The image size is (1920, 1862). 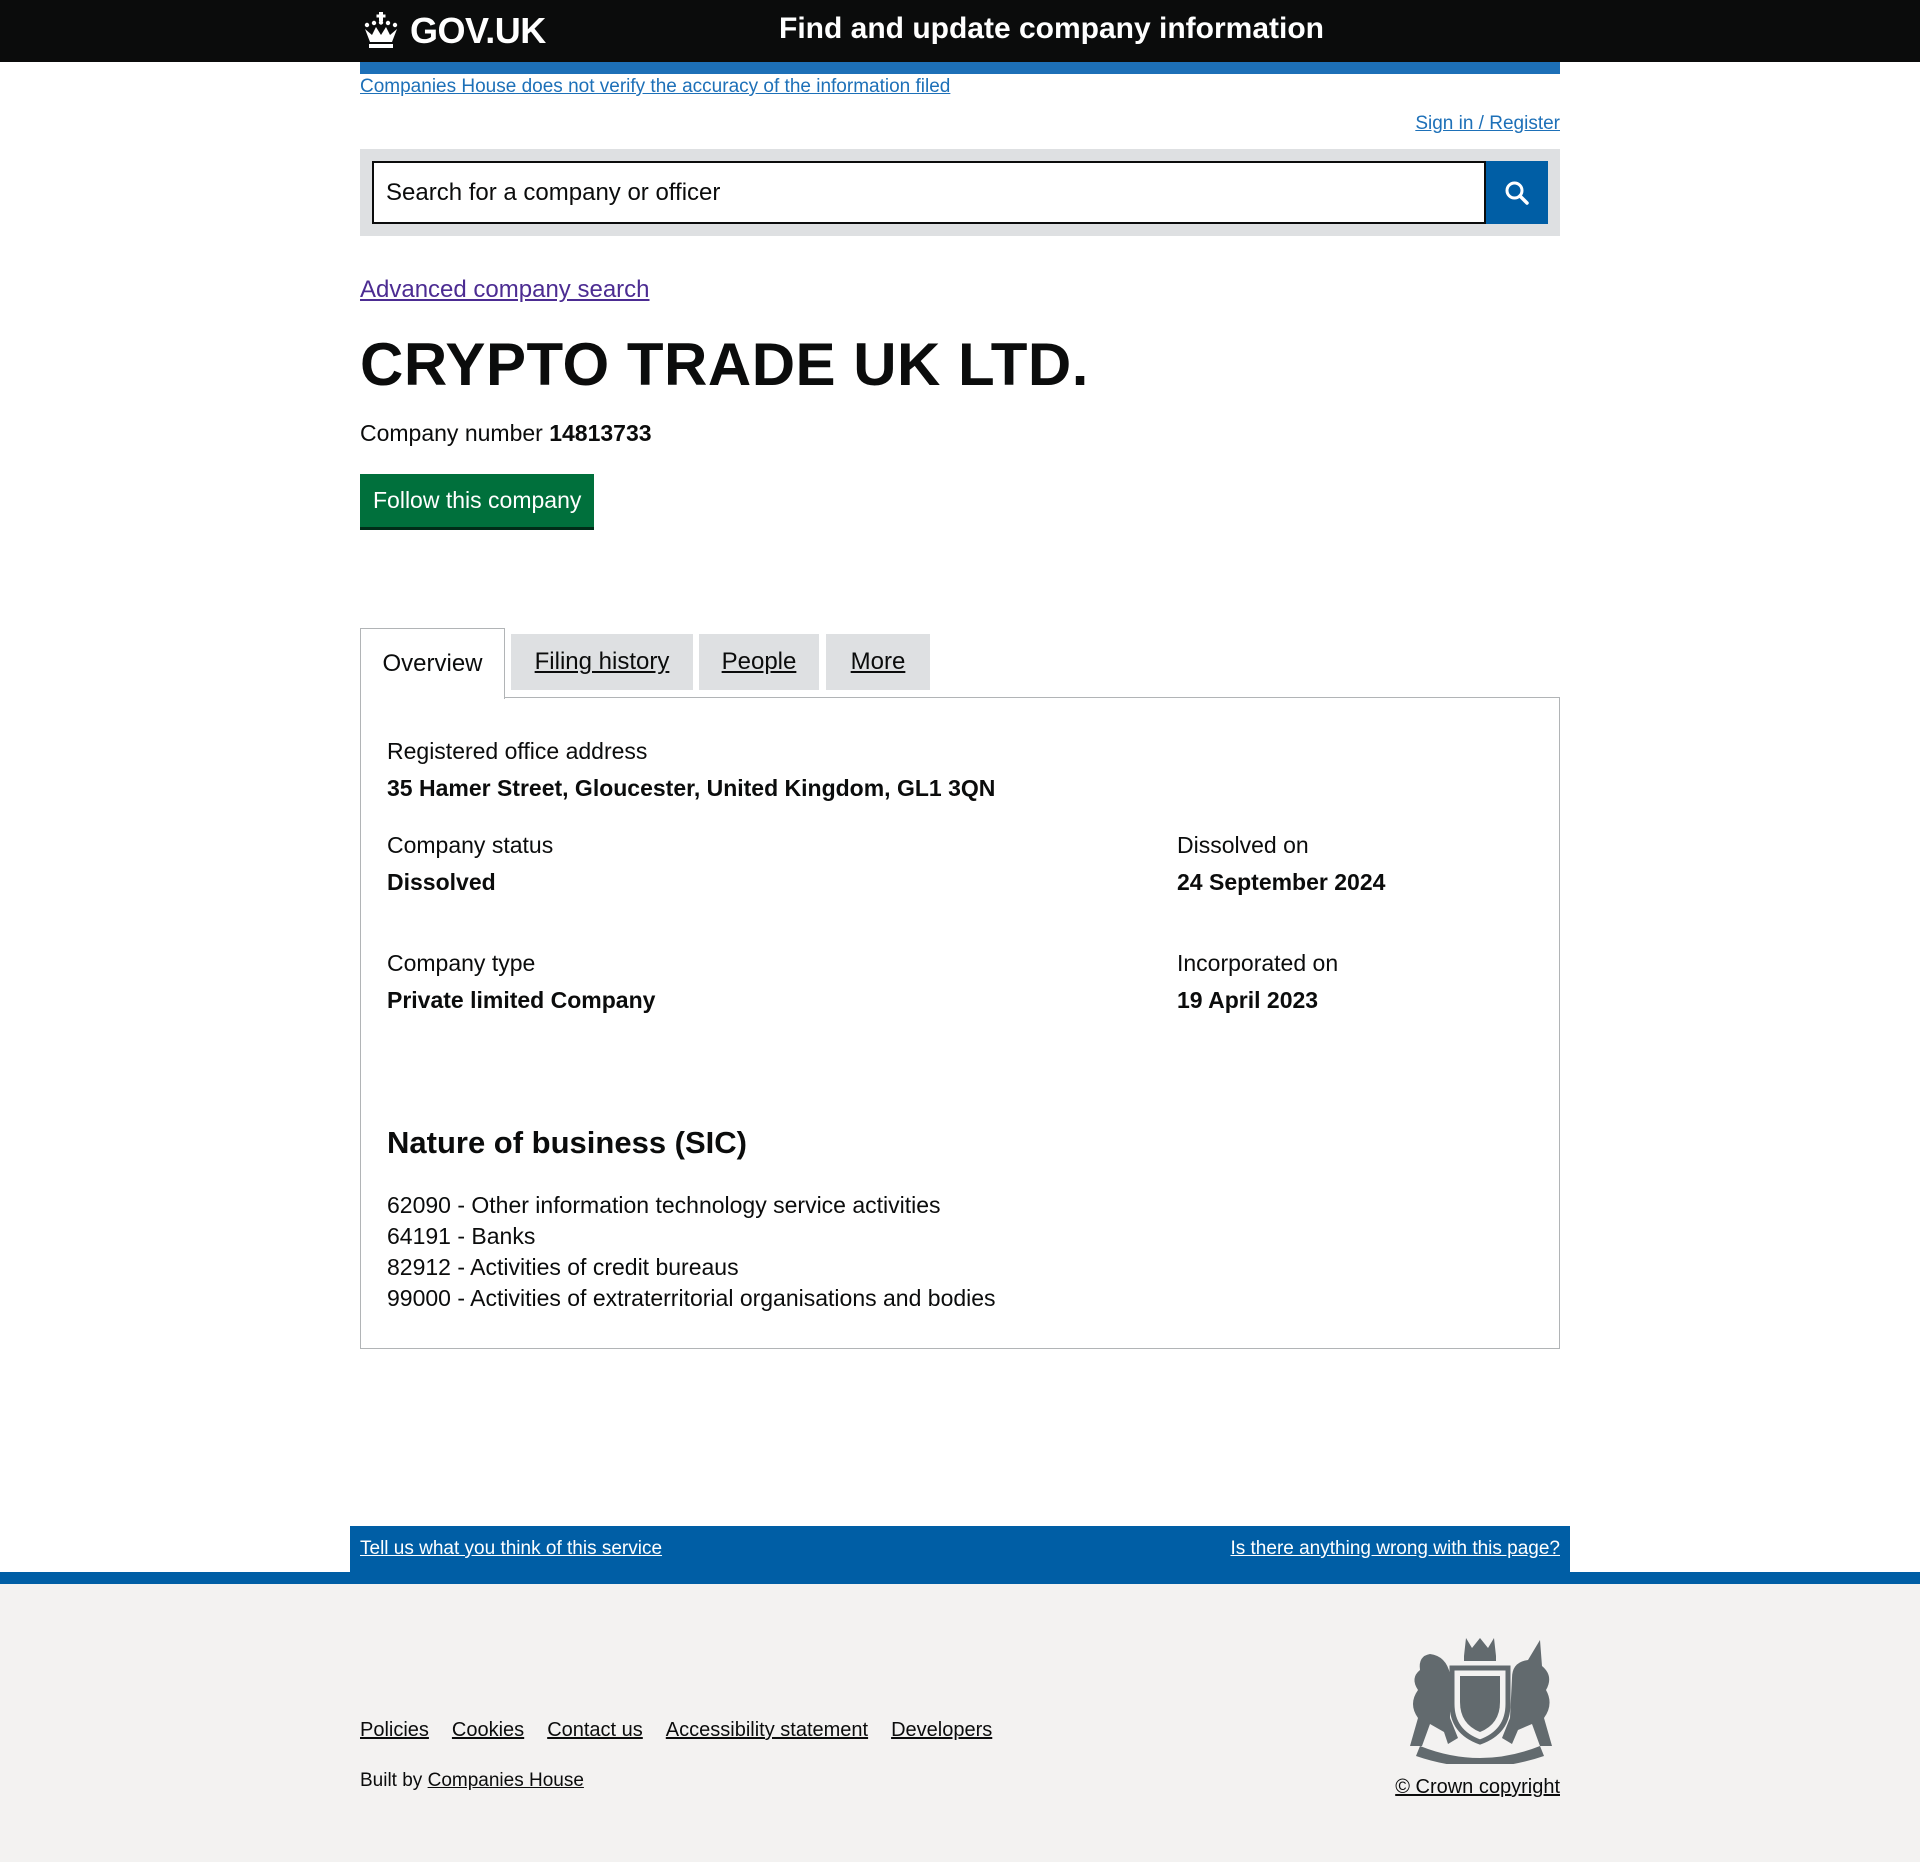 I want to click on sic-item: 64191 - Banks, so click(x=461, y=1236).